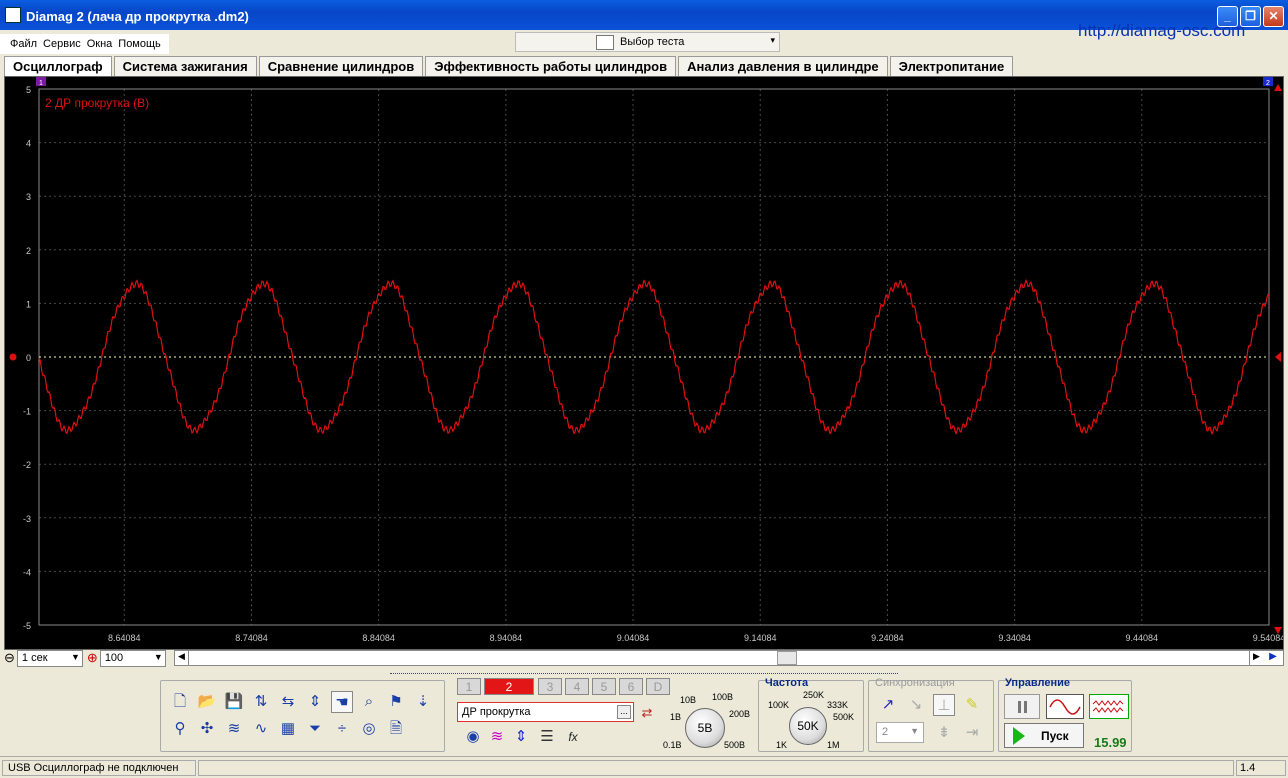 This screenshot has height=778, width=1288. What do you see at coordinates (34, 657) in the screenshot?
I see `timebase-value: 1 сек` at bounding box center [34, 657].